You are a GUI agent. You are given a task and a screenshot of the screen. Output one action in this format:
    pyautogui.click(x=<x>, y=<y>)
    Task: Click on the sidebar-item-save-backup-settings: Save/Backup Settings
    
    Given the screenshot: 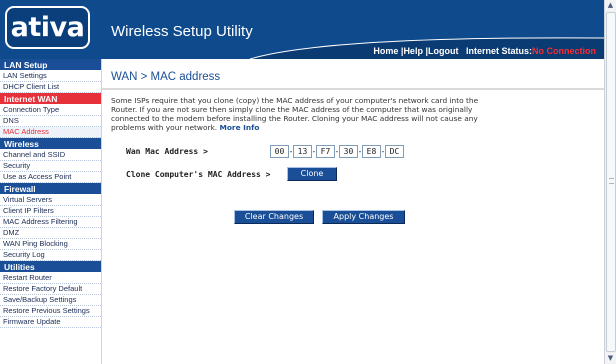 What is the action you would take?
    pyautogui.click(x=50, y=300)
    